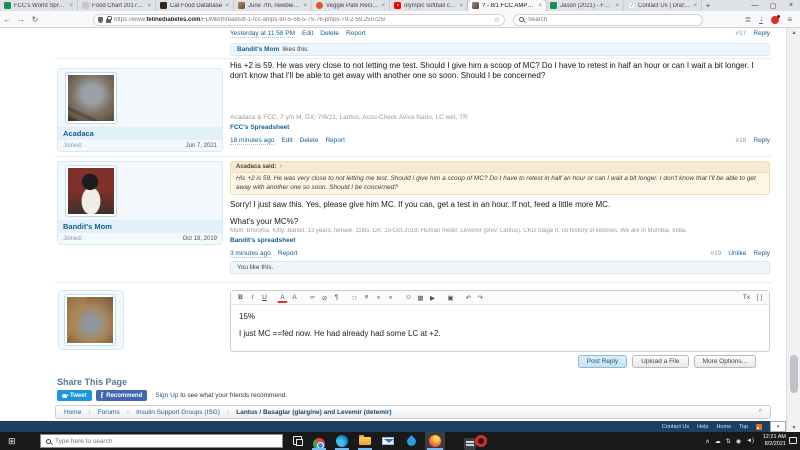 Image resolution: width=800 pixels, height=450 pixels. What do you see at coordinates (178, 412) in the screenshot?
I see `breadcrumb-isg: Insulin Support Groups (ISG)` at bounding box center [178, 412].